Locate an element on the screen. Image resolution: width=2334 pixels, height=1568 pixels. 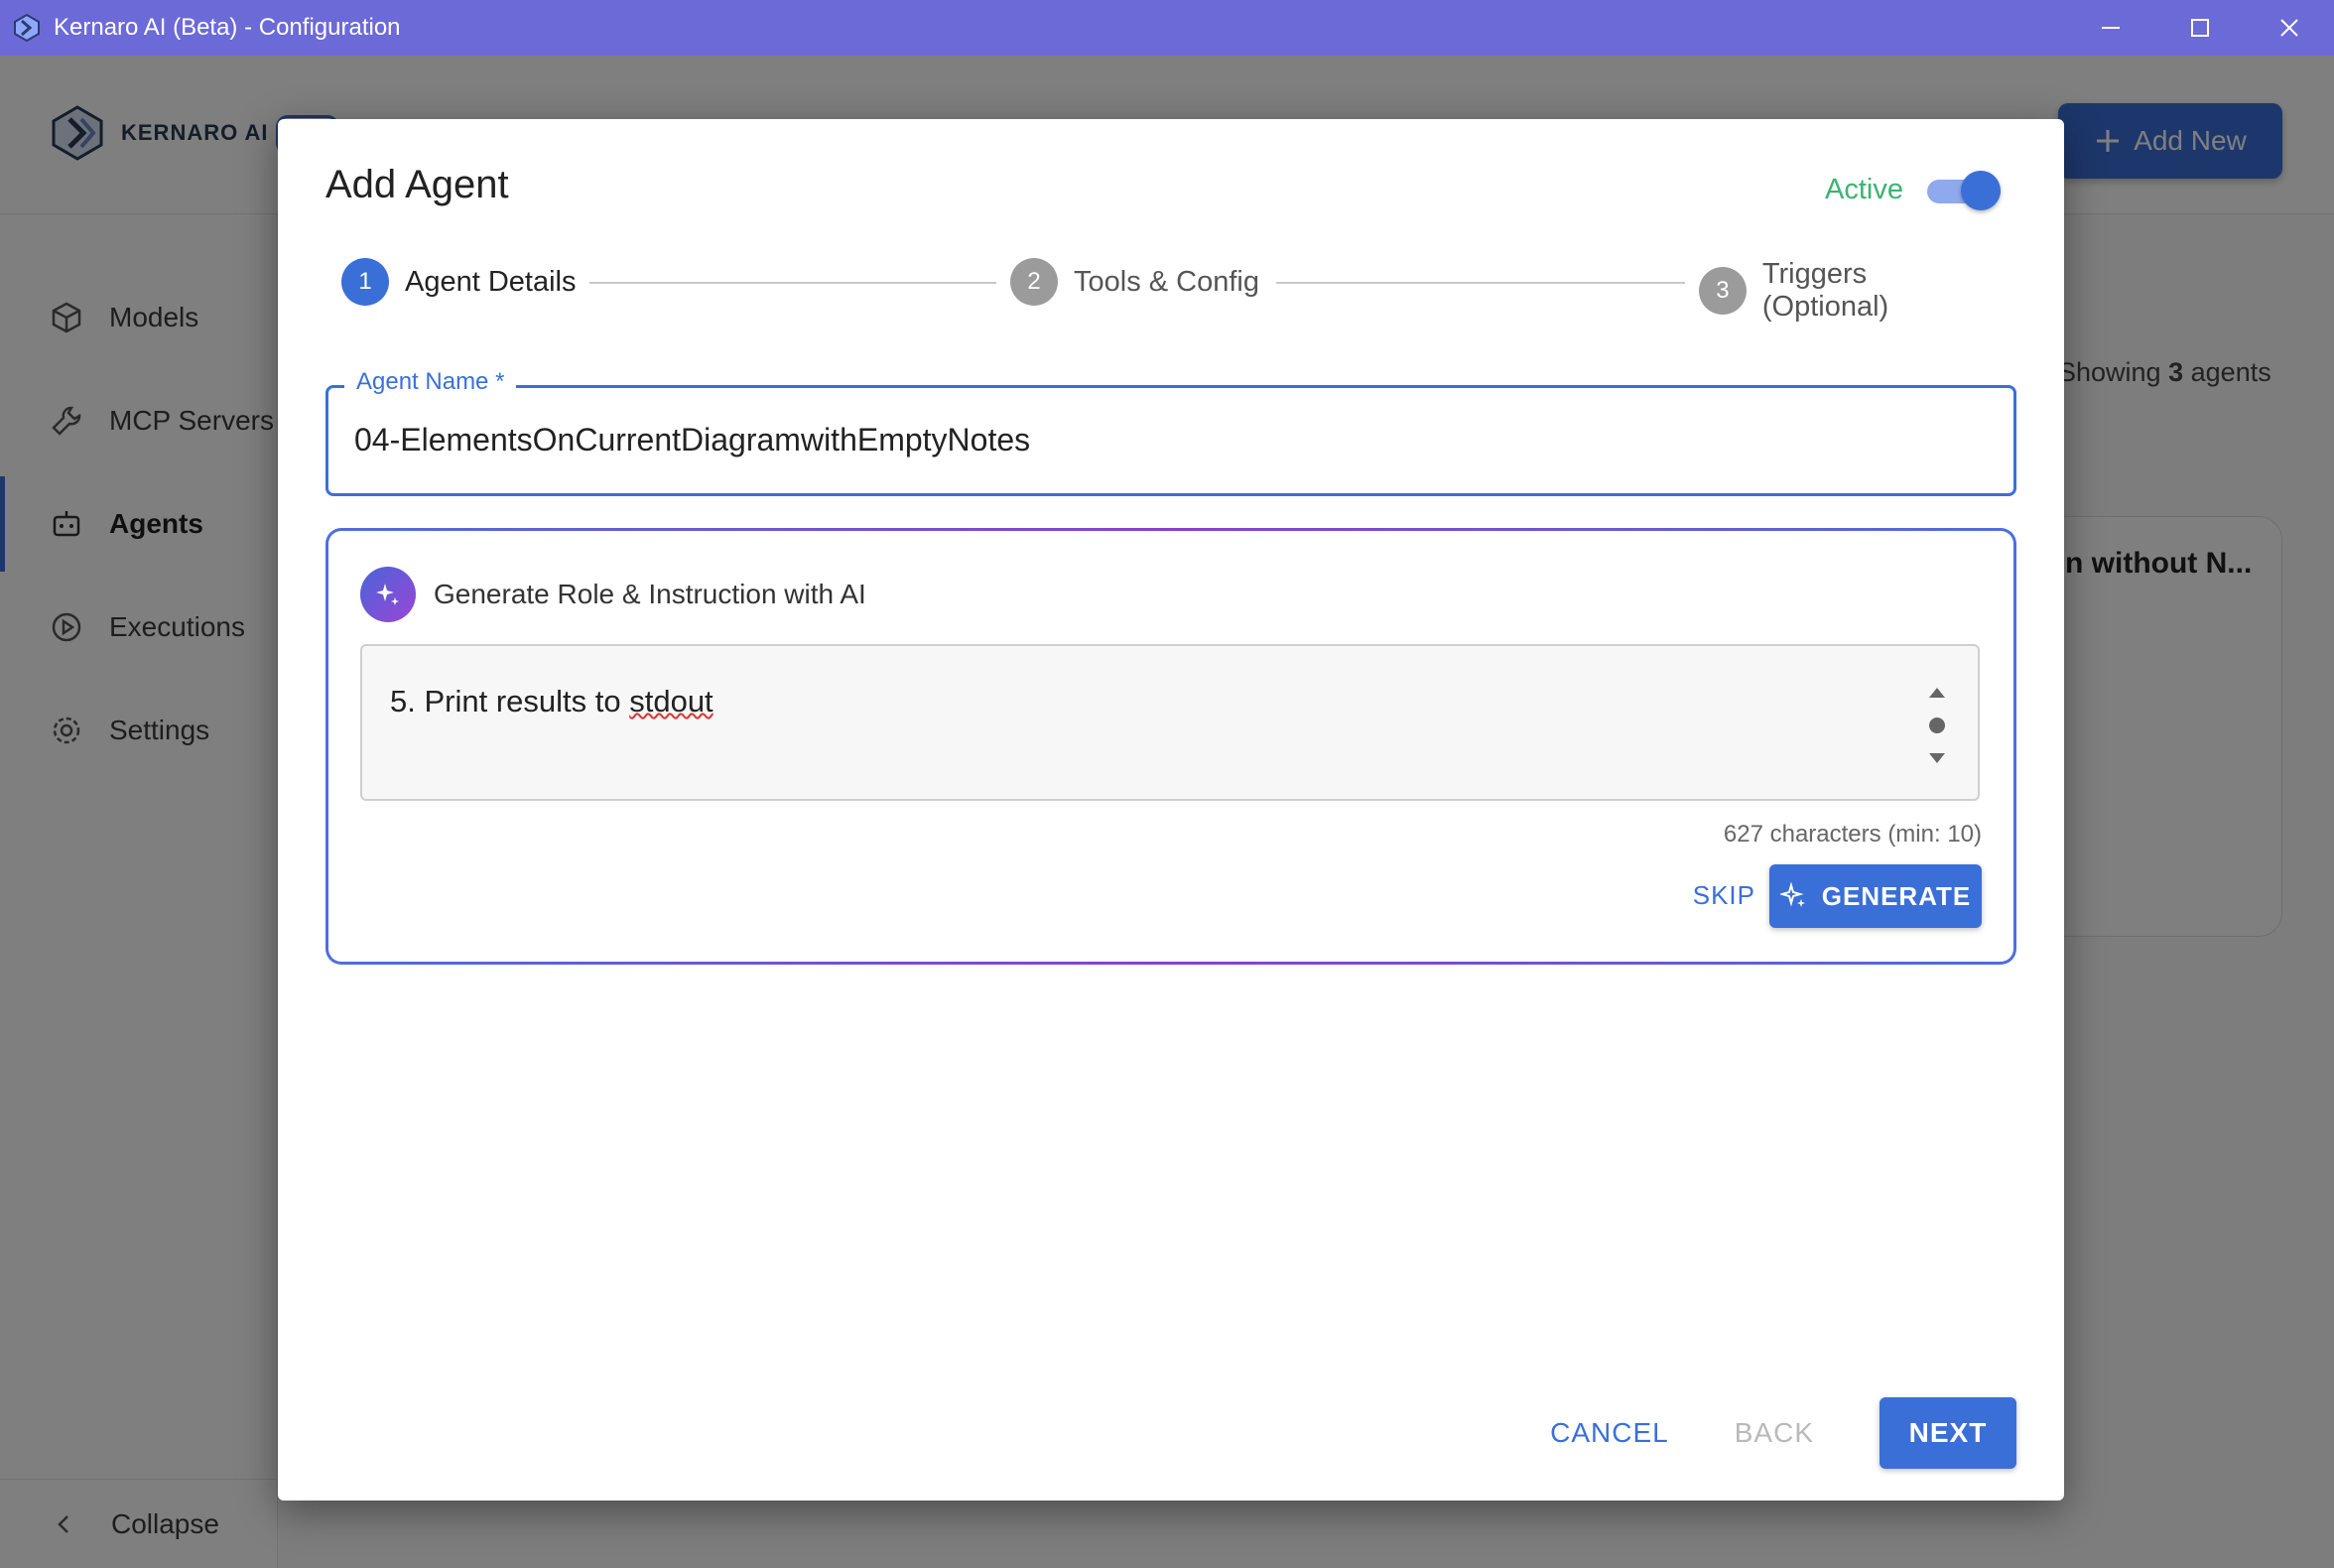
cancel-button: CANCEL is located at coordinates (1609, 1433).